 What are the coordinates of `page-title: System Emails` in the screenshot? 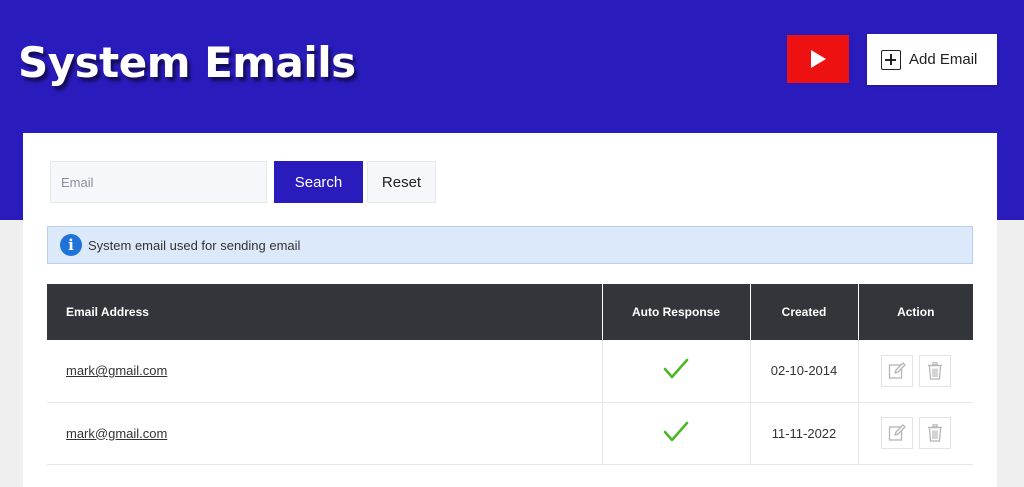 It's located at (187, 62).